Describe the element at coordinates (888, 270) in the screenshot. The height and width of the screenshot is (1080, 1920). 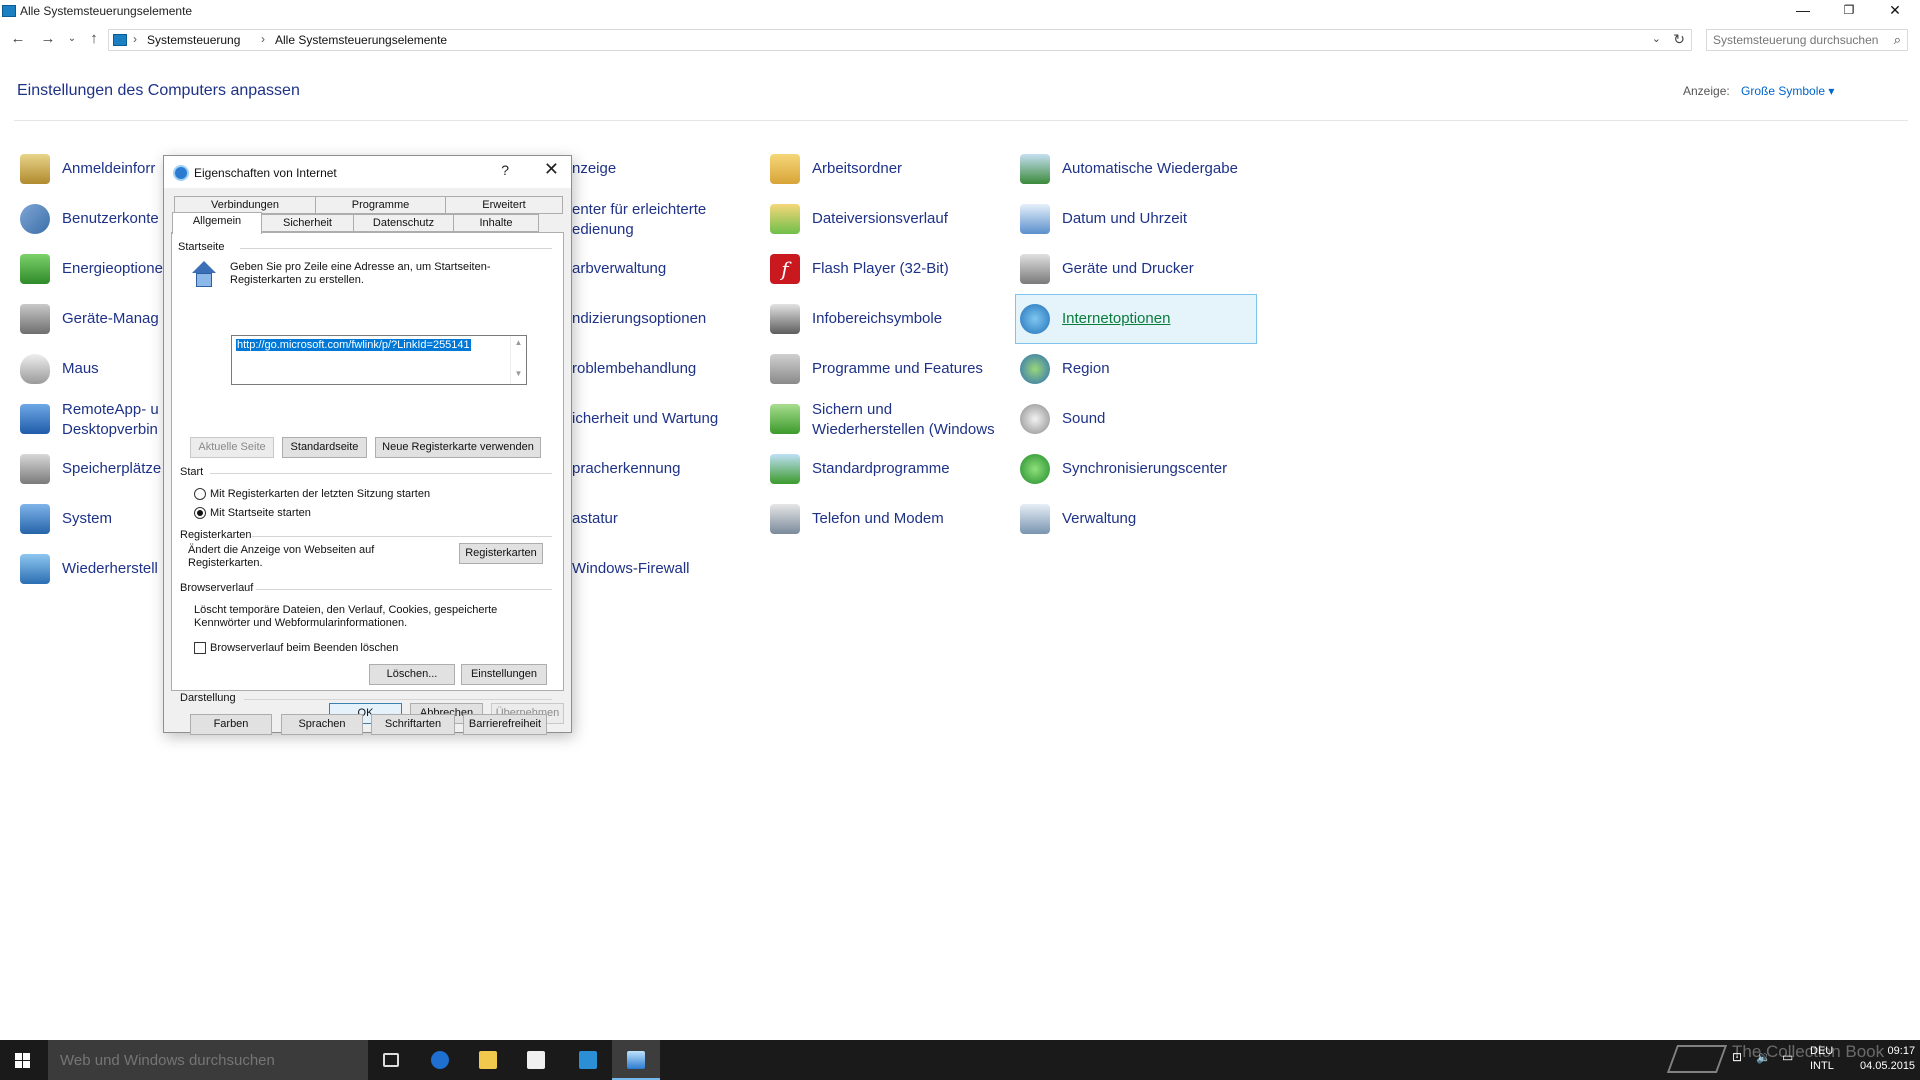
I see `cp-item-flash-player: f Flash Player (32-Bit)` at that location.